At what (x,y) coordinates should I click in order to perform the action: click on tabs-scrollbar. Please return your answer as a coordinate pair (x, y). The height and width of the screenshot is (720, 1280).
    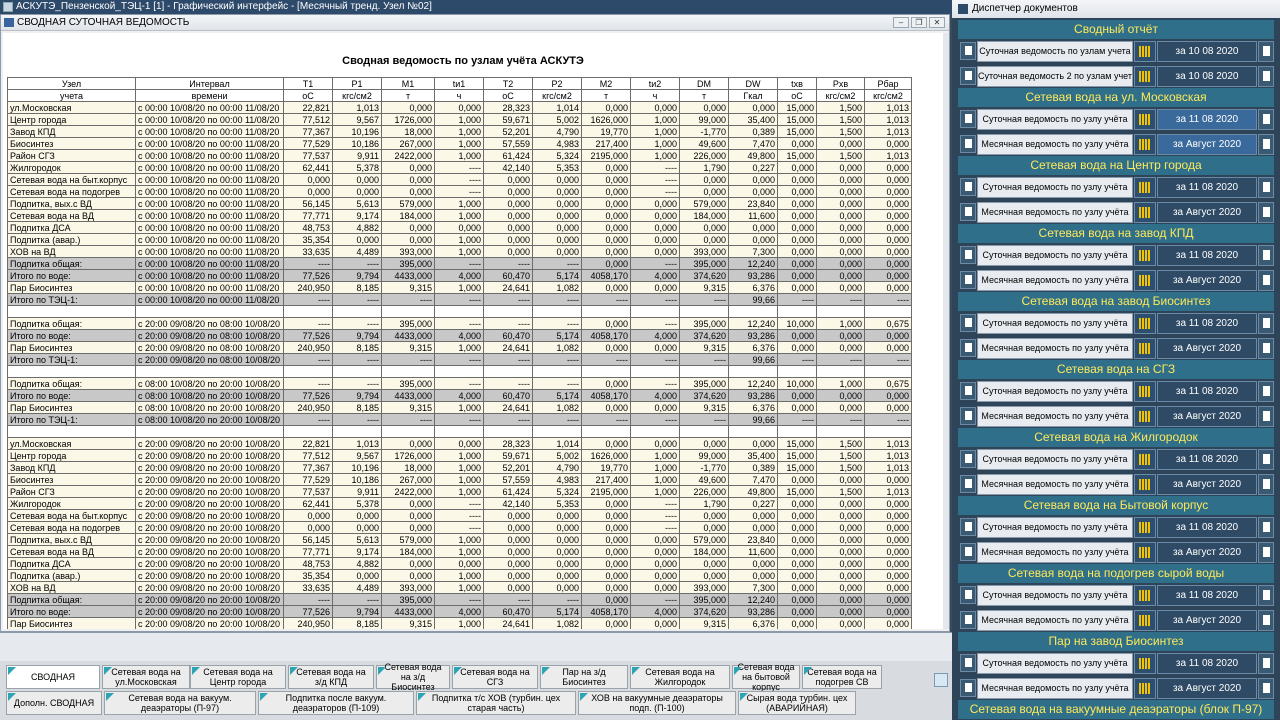
    Looking at the image, I should click on (476, 647).